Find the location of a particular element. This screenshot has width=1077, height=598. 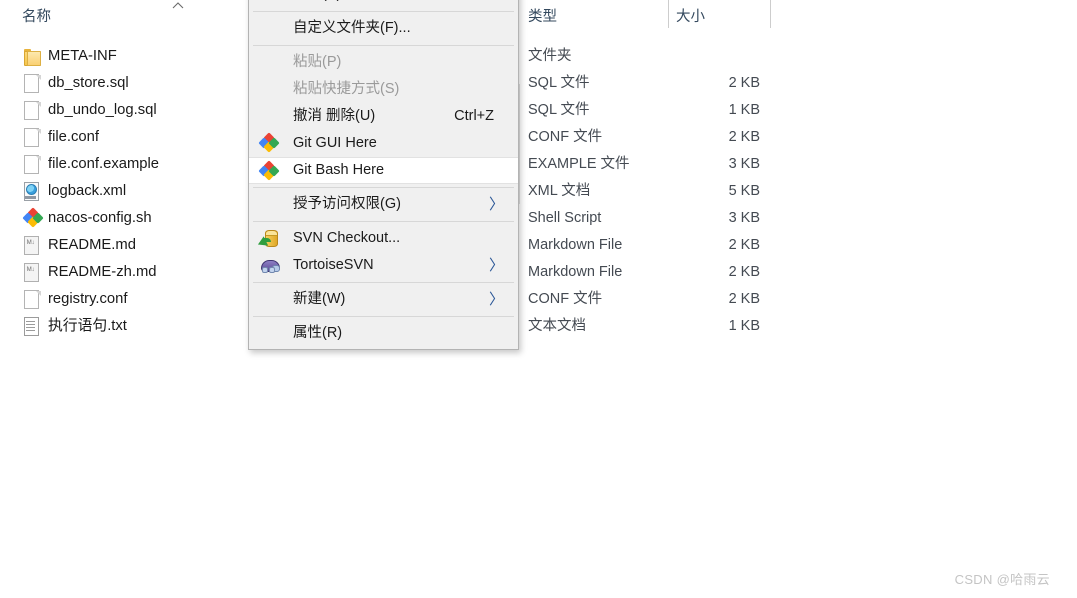

file-name: registry.conf is located at coordinates (88, 299).